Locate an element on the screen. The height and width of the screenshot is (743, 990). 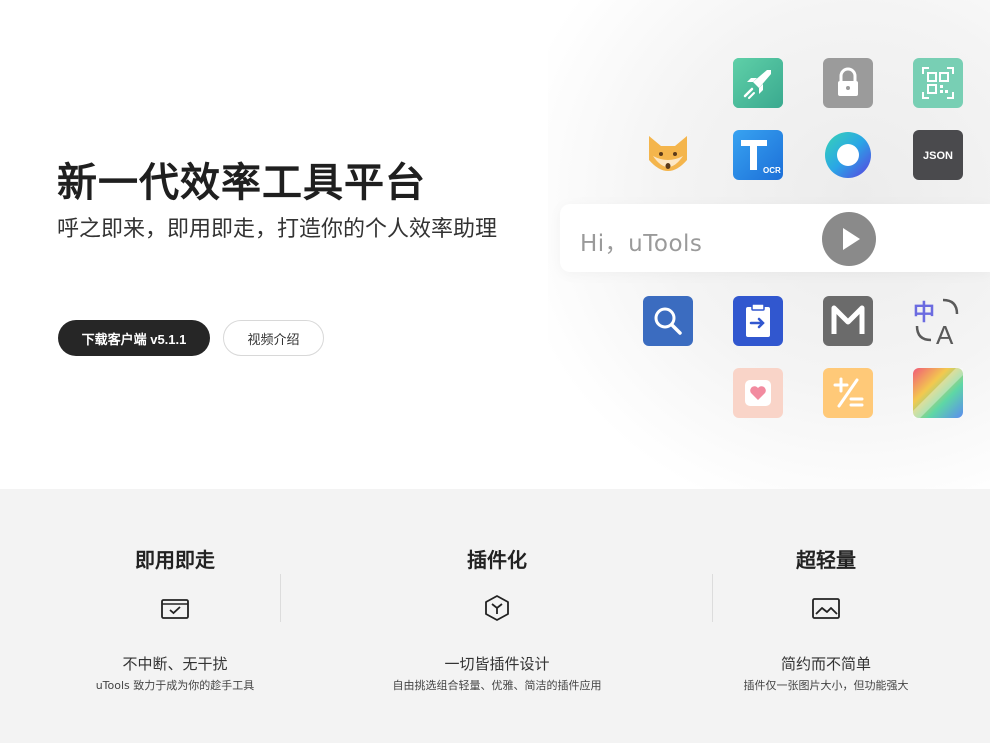
search-placeholder: Hi，uTools is located at coordinates (641, 244).